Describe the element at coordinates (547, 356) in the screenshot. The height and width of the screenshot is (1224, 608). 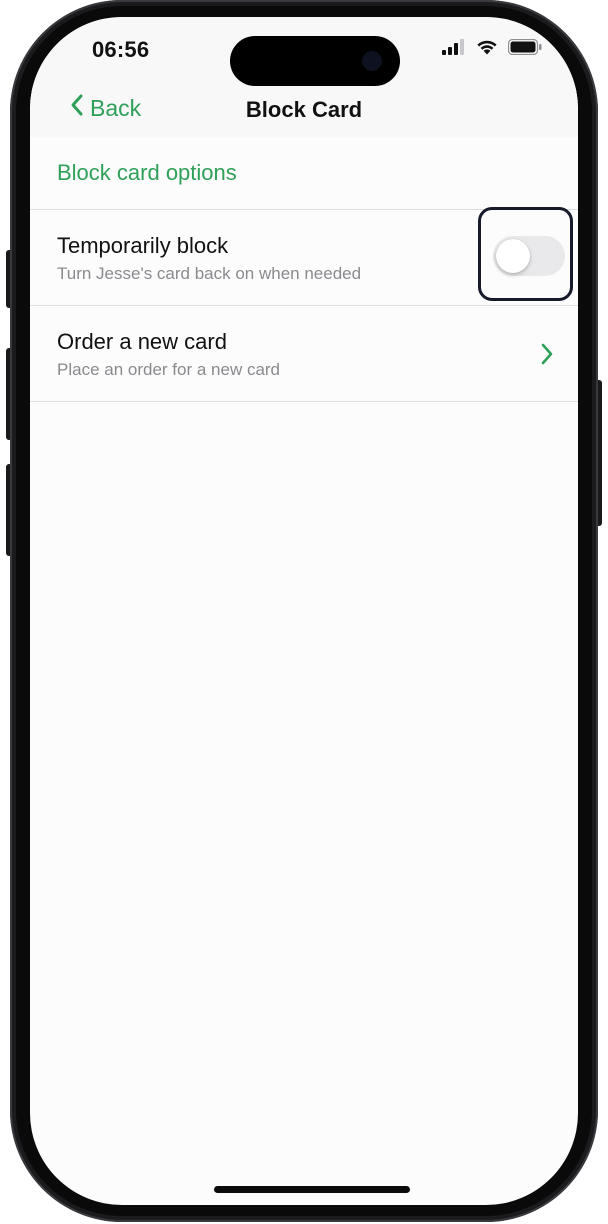
I see `chevron-right-icon` at that location.